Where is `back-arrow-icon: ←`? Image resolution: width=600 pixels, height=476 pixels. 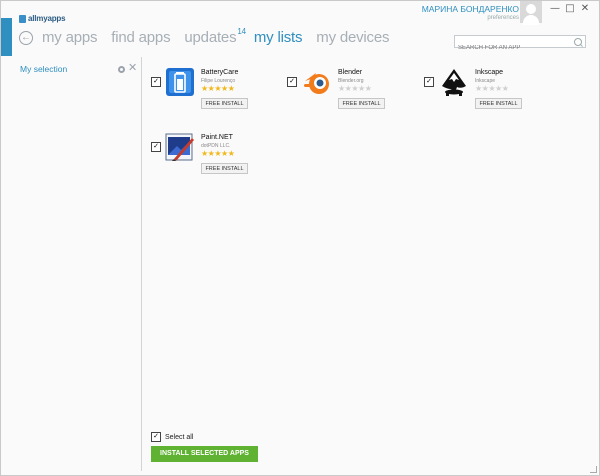 back-arrow-icon: ← is located at coordinates (26, 37).